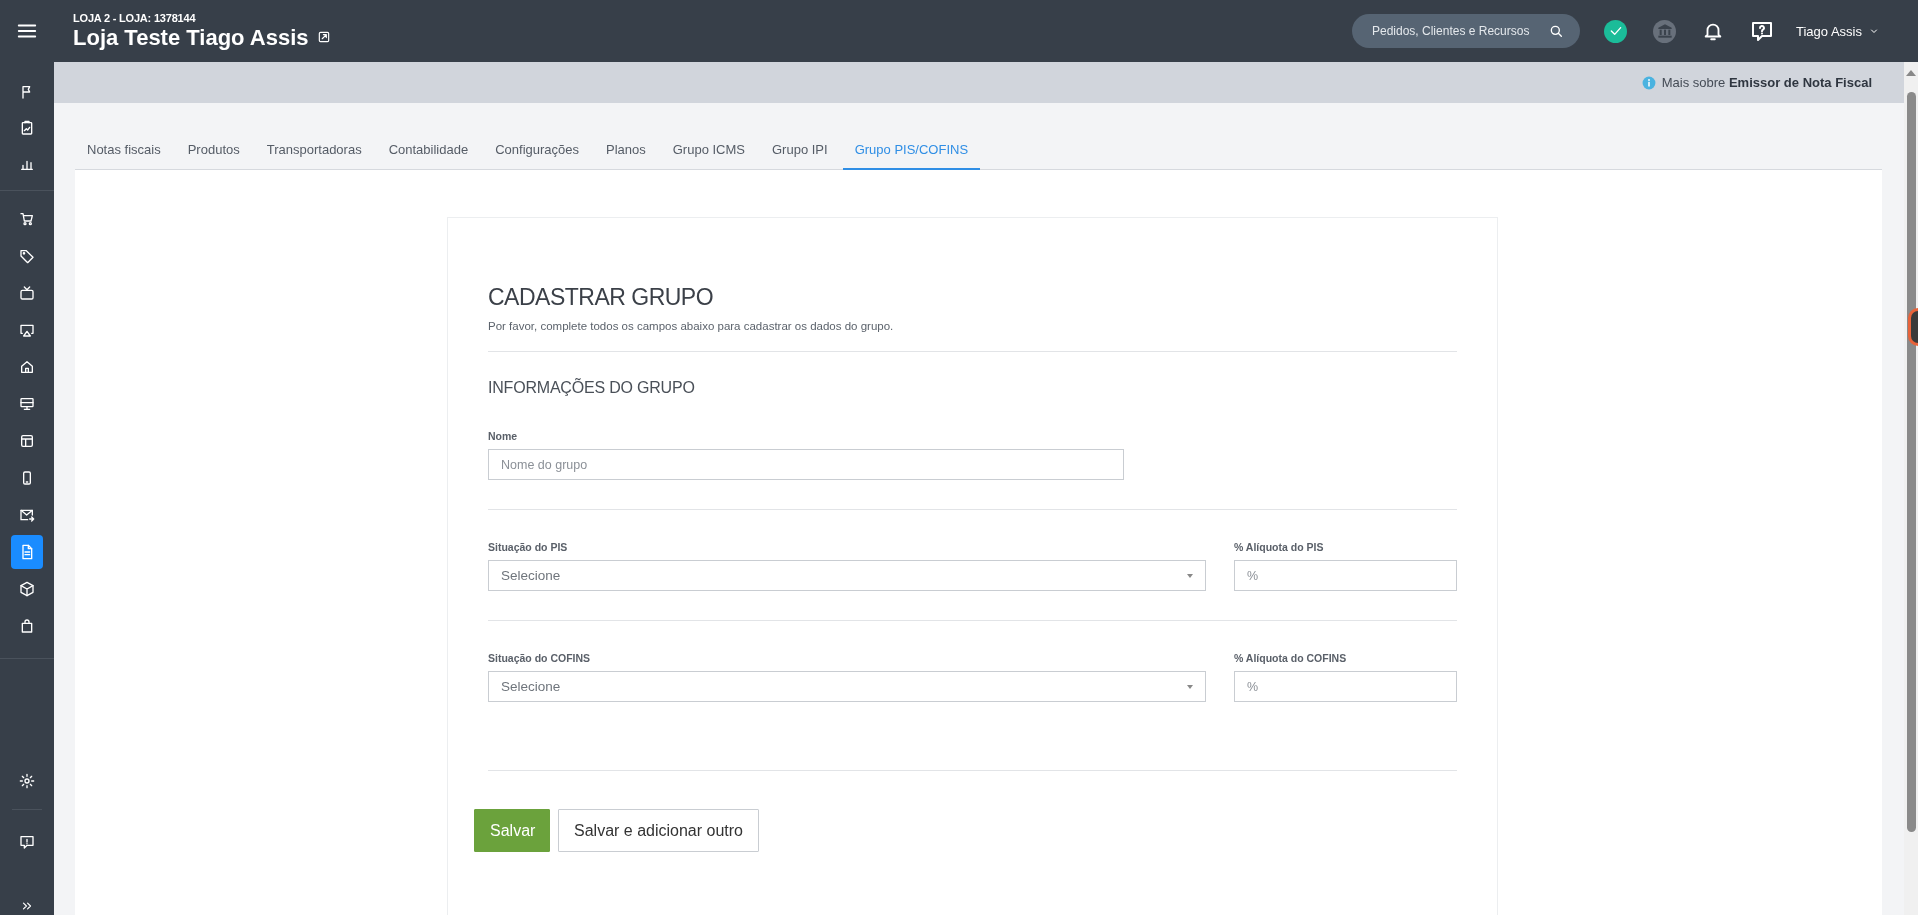 Image resolution: width=1918 pixels, height=915 pixels. Describe the element at coordinates (27, 219) in the screenshot. I see `cart-icon` at that location.